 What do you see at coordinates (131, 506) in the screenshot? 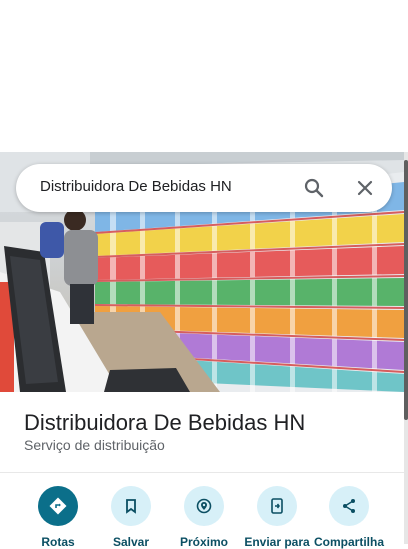
I see `bookmark-icon` at bounding box center [131, 506].